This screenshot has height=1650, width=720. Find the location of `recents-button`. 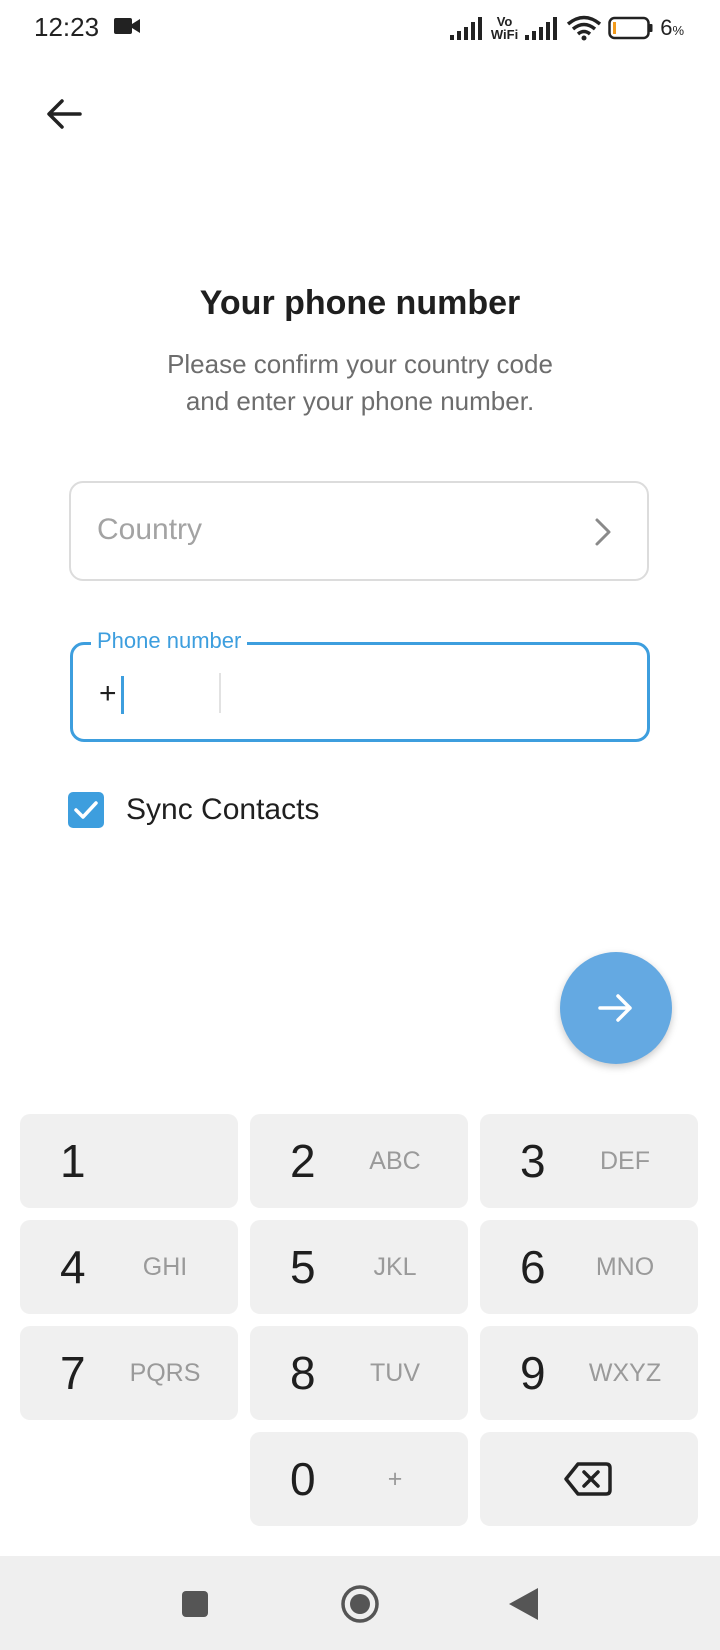

recents-button is located at coordinates (195, 1604).